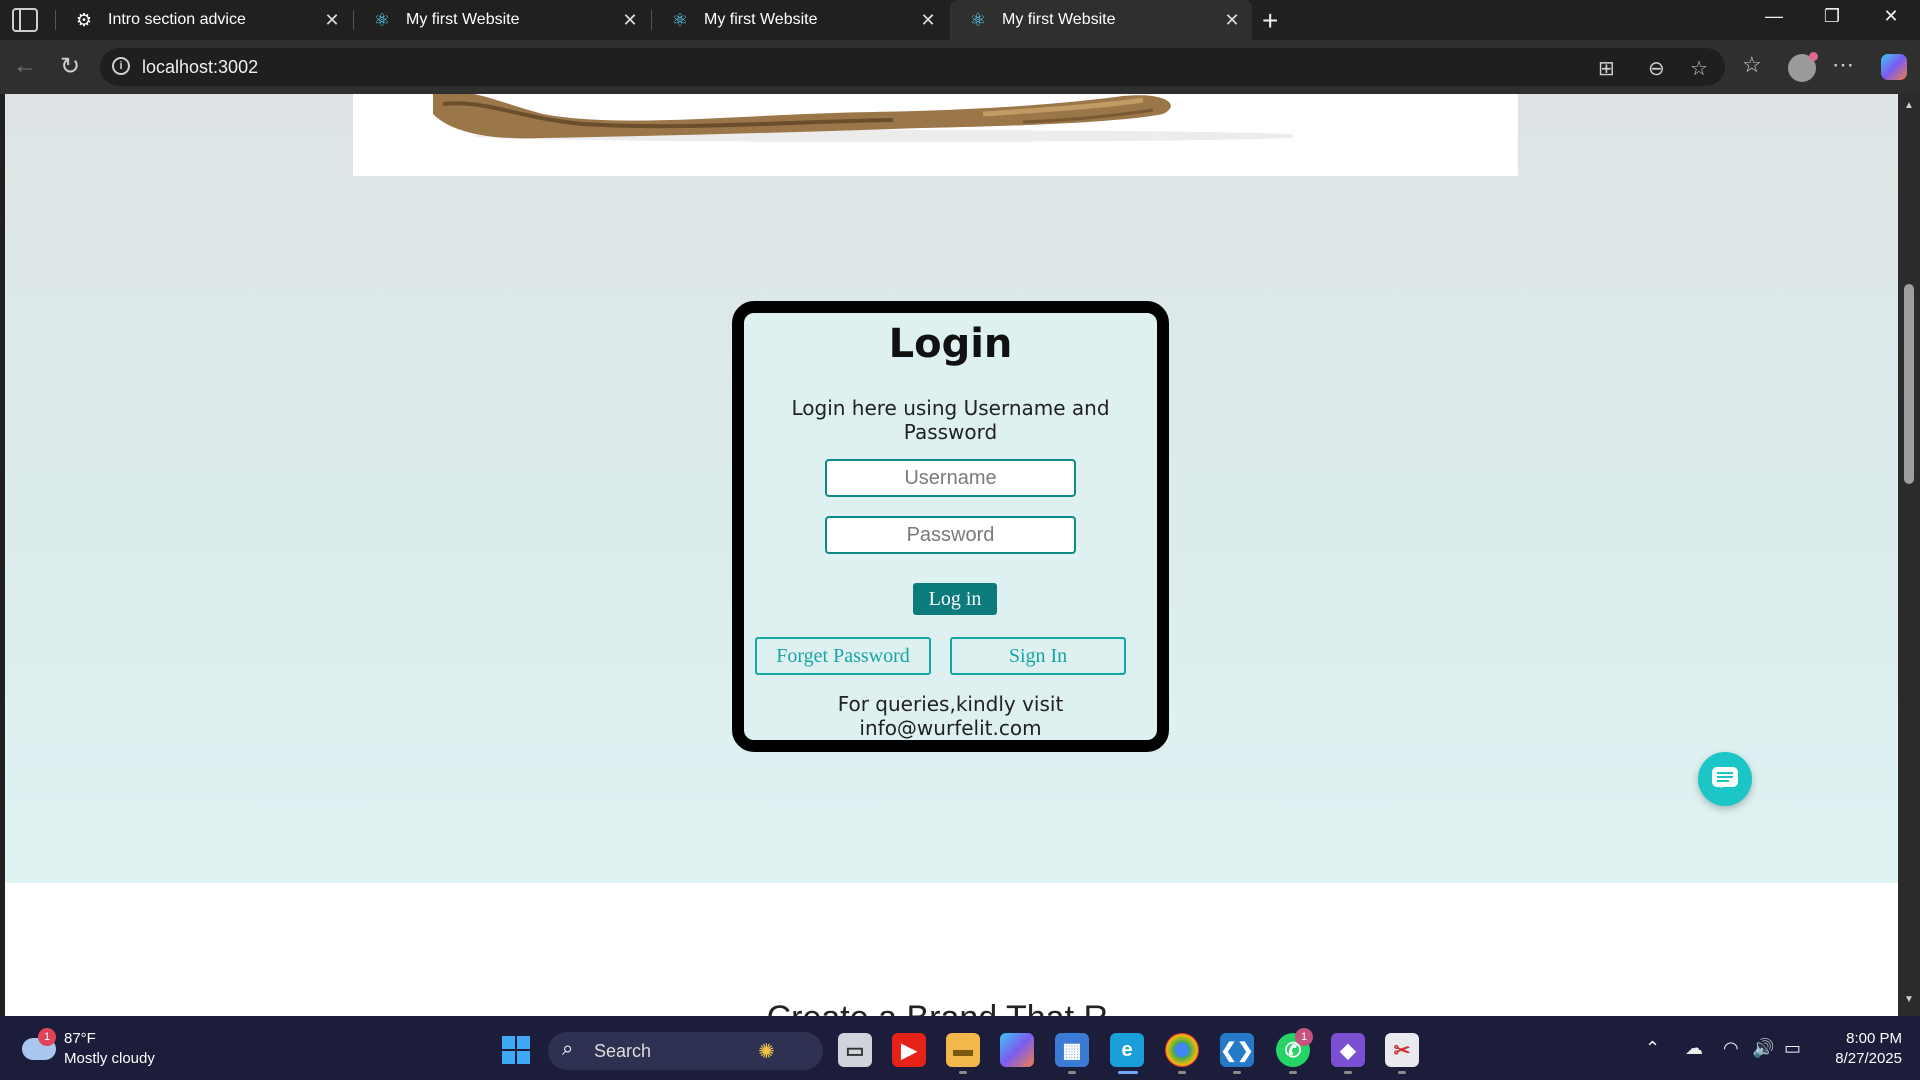 The height and width of the screenshot is (1080, 1920). What do you see at coordinates (843, 656) in the screenshot?
I see `forget-password-button: Forget Password` at bounding box center [843, 656].